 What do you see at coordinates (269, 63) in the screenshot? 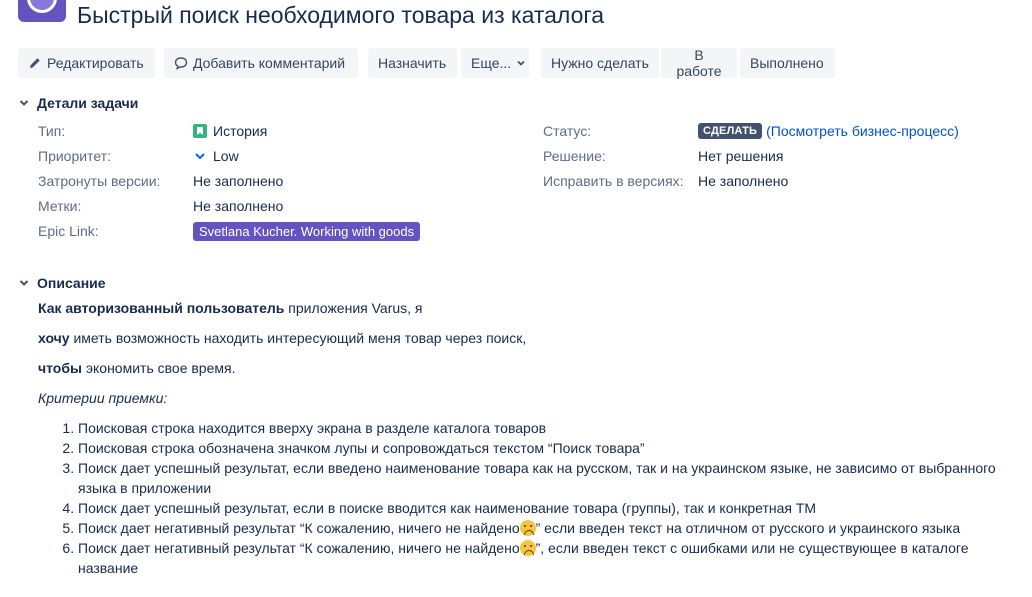
I see `add-comment-label: Добавить комментарий` at bounding box center [269, 63].